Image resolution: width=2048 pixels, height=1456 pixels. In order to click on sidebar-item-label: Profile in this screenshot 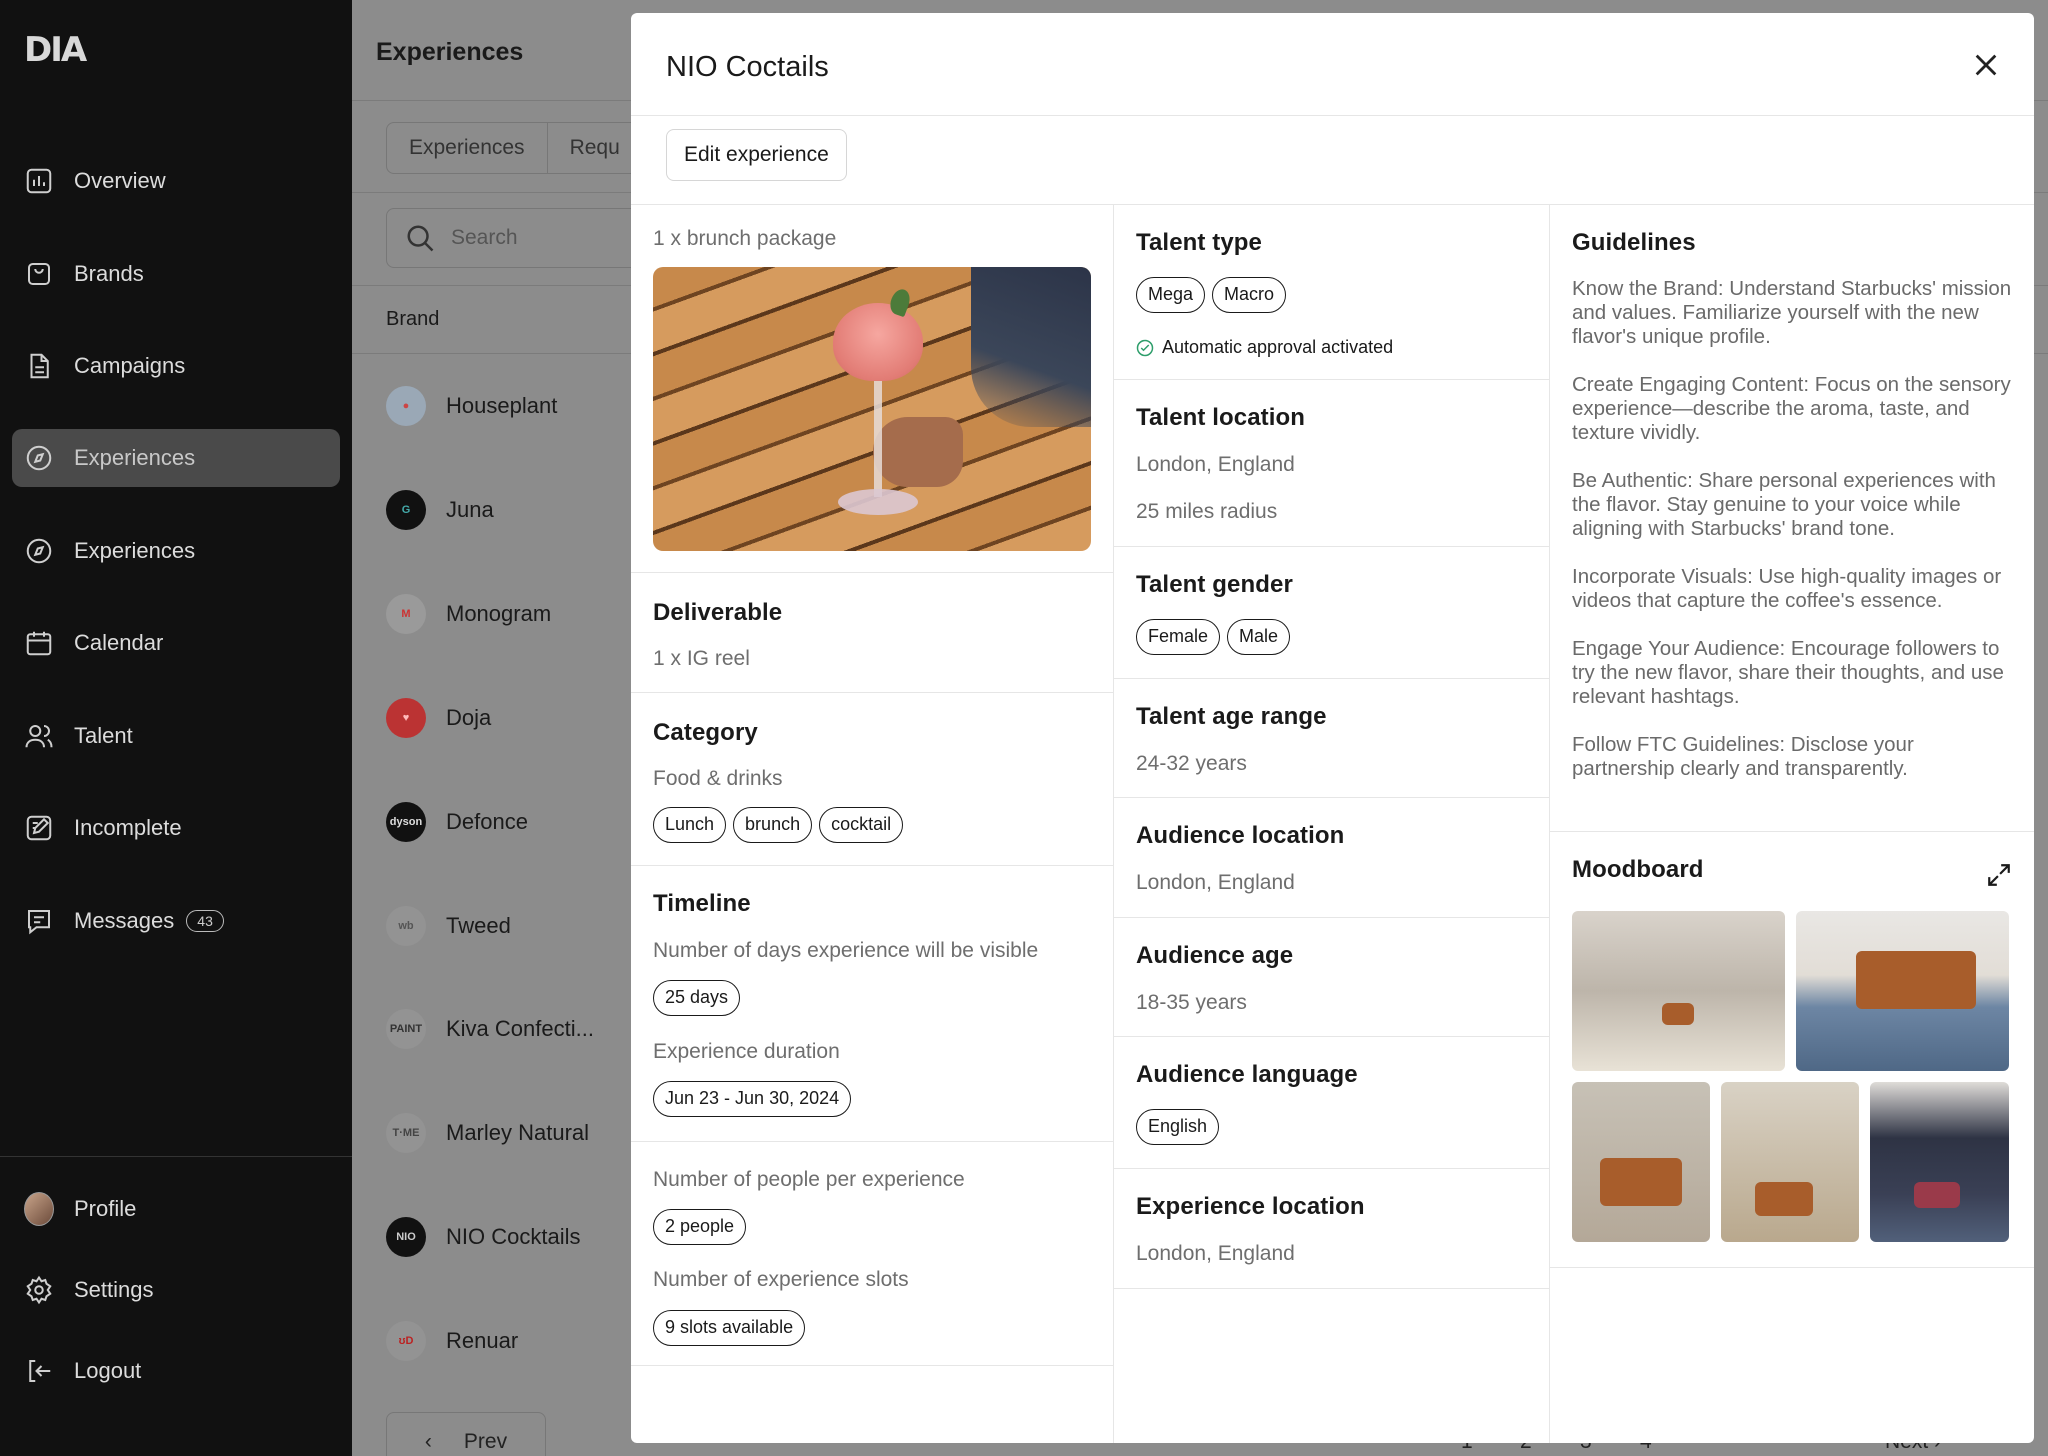, I will do `click(105, 1208)`.